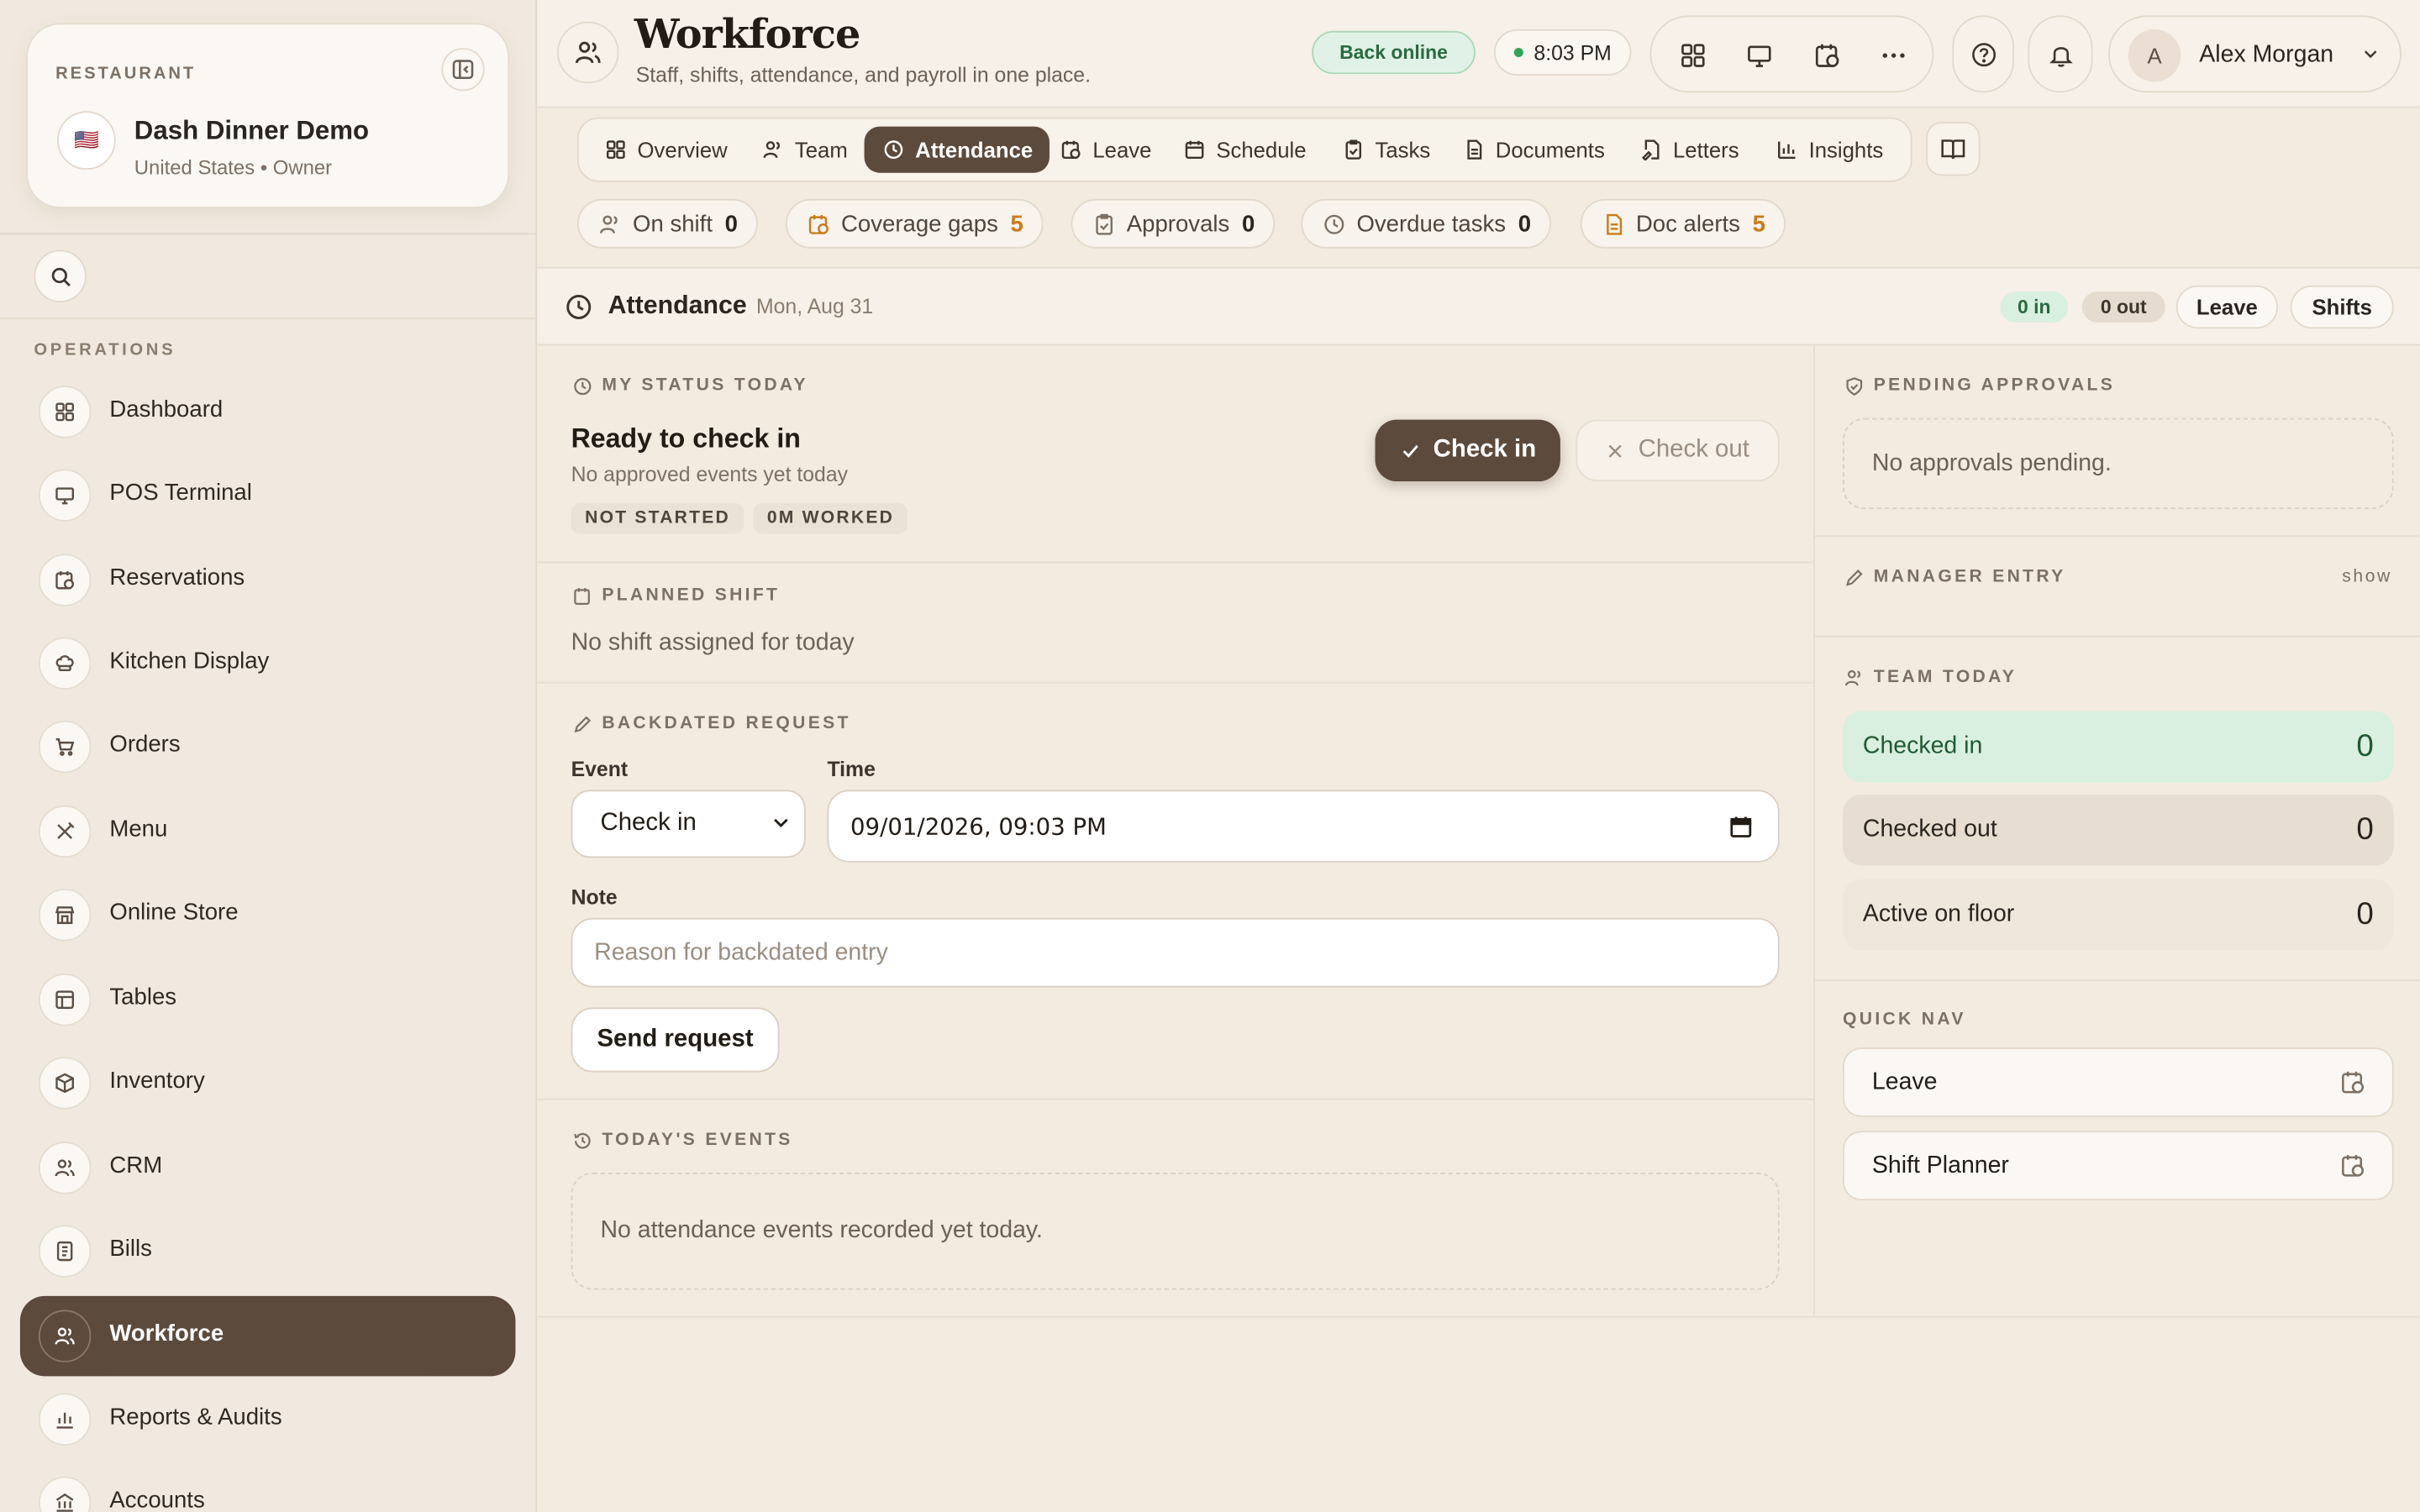 The width and height of the screenshot is (2420, 1512). What do you see at coordinates (1485, 450) in the screenshot?
I see `button-label: Check in` at bounding box center [1485, 450].